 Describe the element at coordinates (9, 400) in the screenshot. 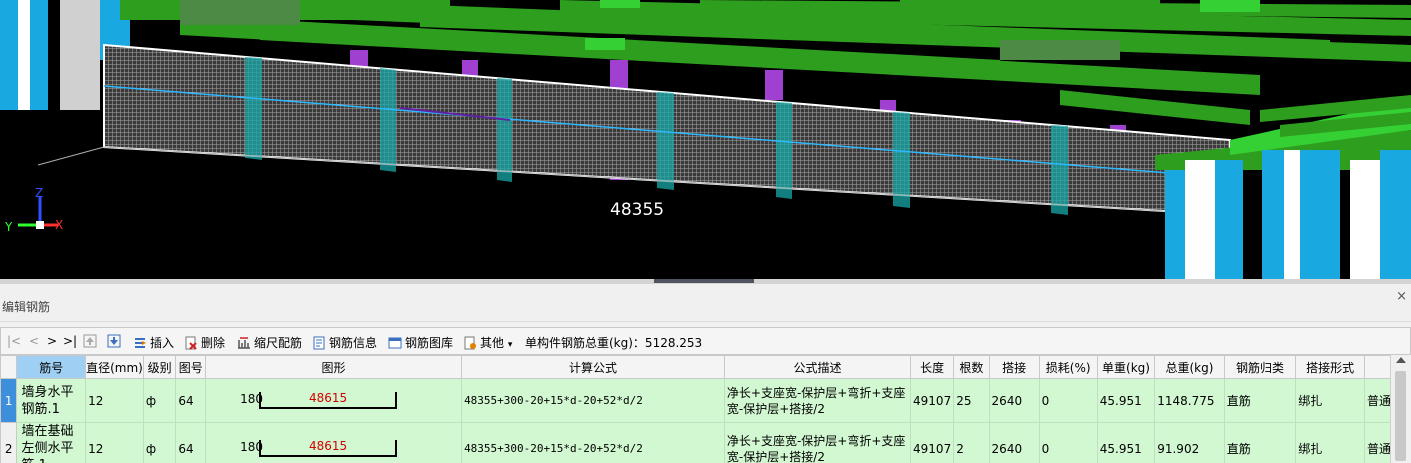

I see `row-number: 1` at that location.